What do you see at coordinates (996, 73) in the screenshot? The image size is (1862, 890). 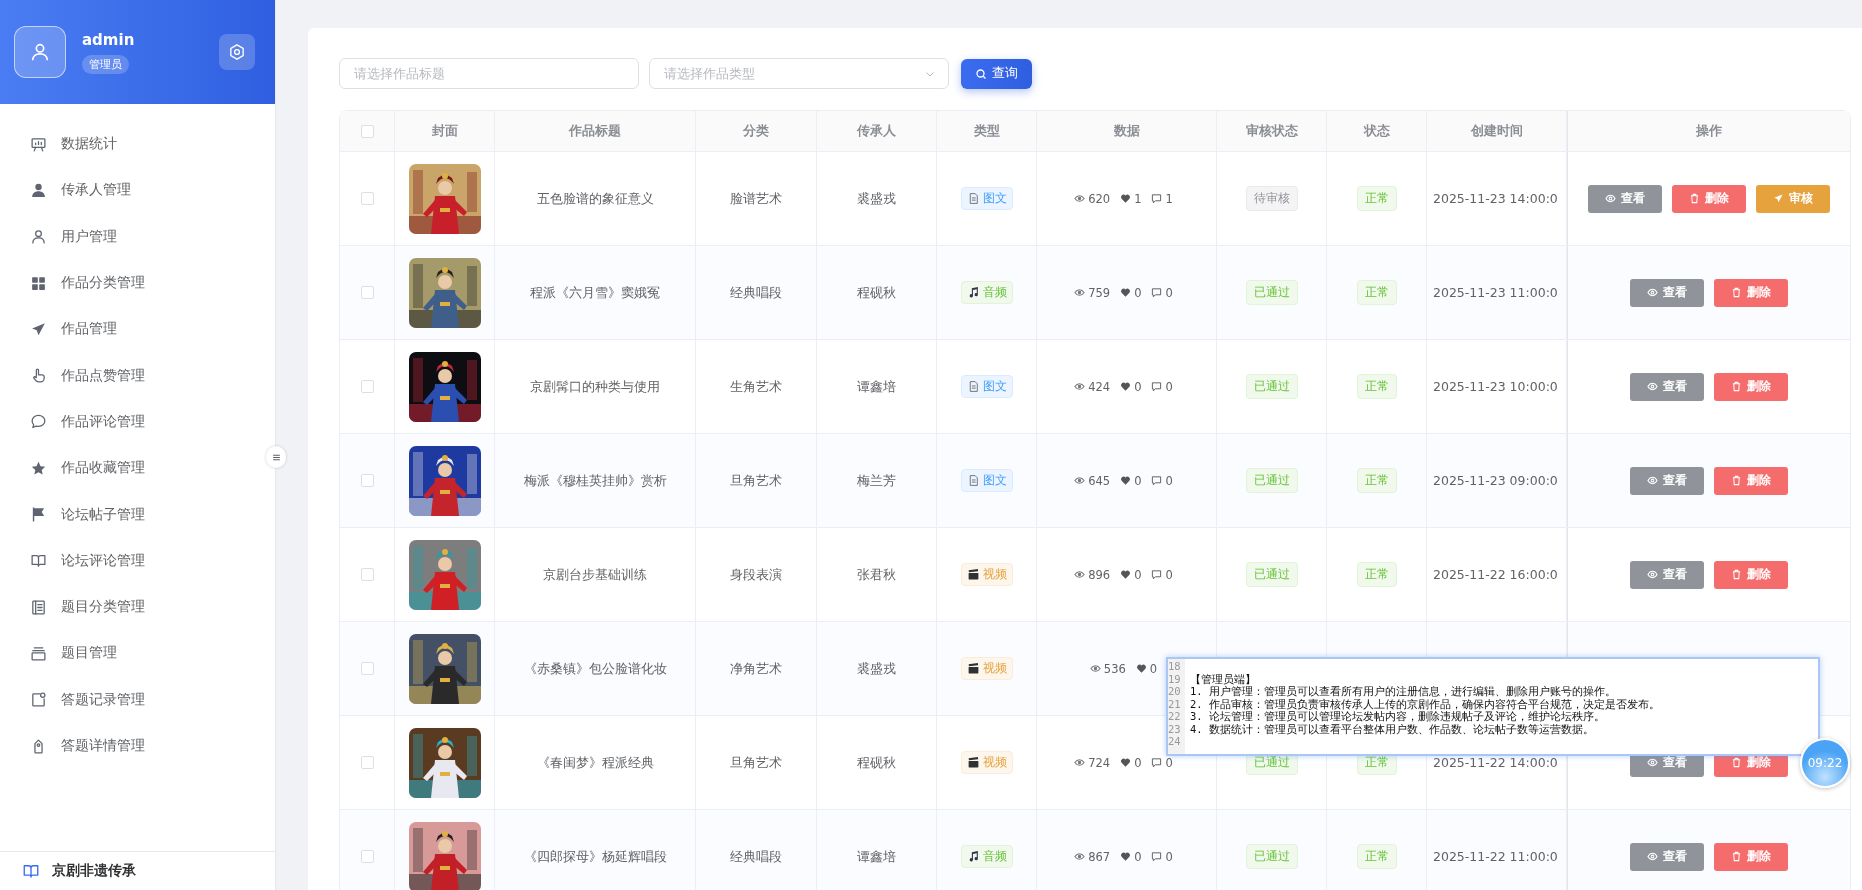 I see `search-button: 查询` at bounding box center [996, 73].